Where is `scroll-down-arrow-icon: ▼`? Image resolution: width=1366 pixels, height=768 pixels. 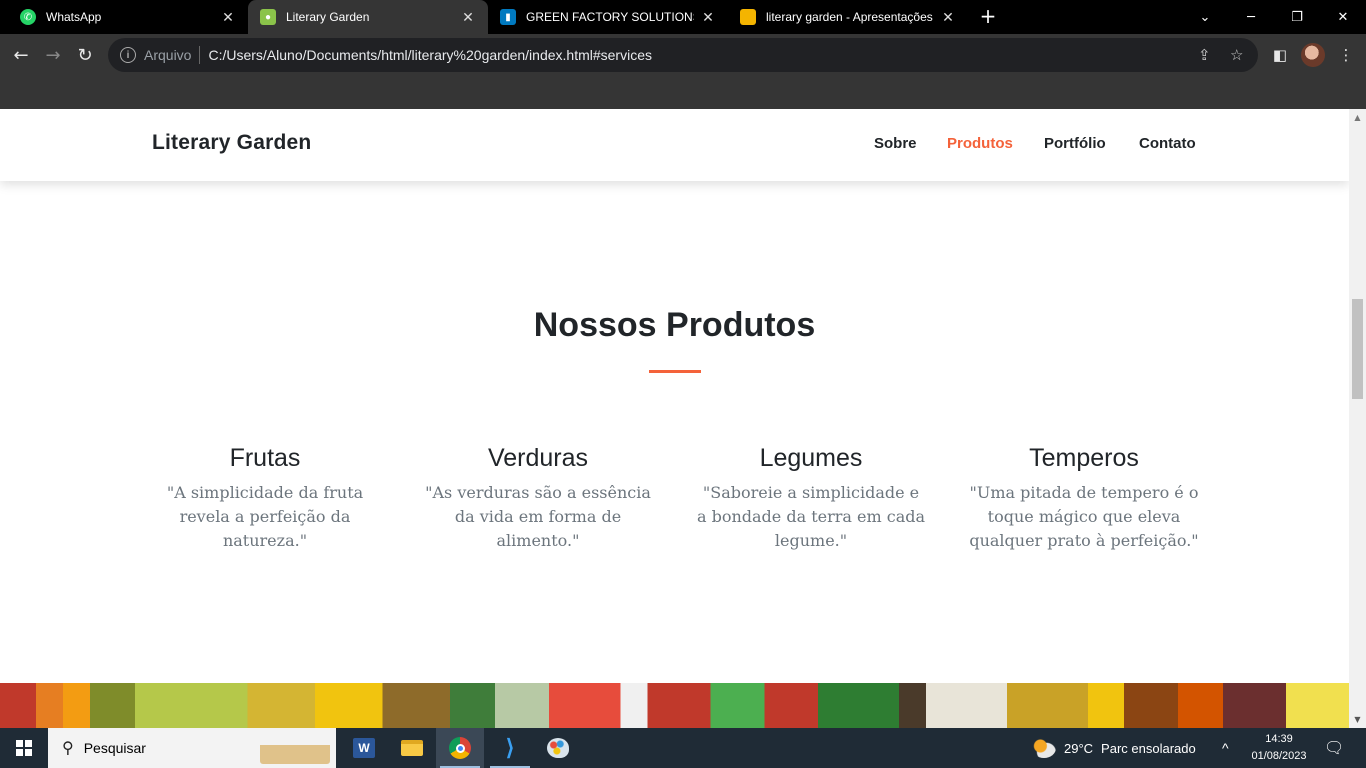 scroll-down-arrow-icon: ▼ is located at coordinates (1357, 719).